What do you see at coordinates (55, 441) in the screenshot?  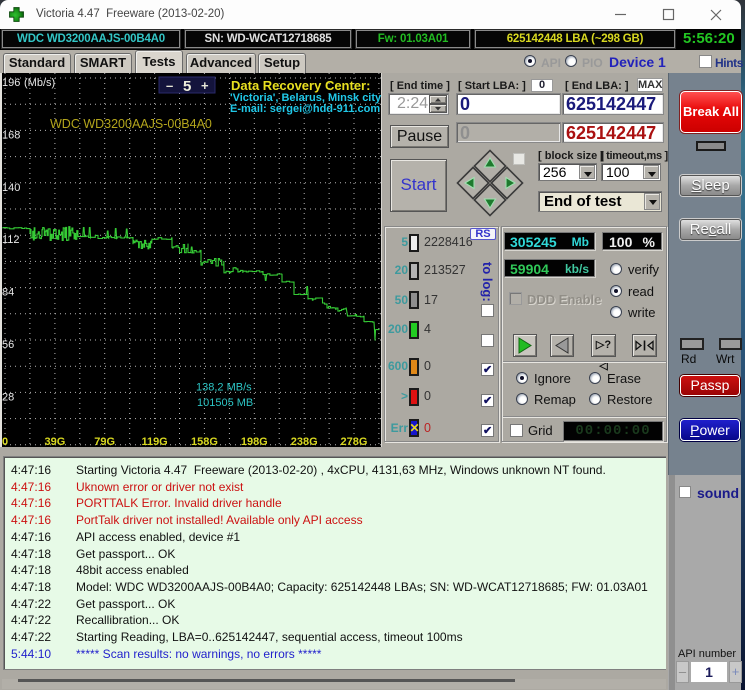 I see `svg-text: 39G` at bounding box center [55, 441].